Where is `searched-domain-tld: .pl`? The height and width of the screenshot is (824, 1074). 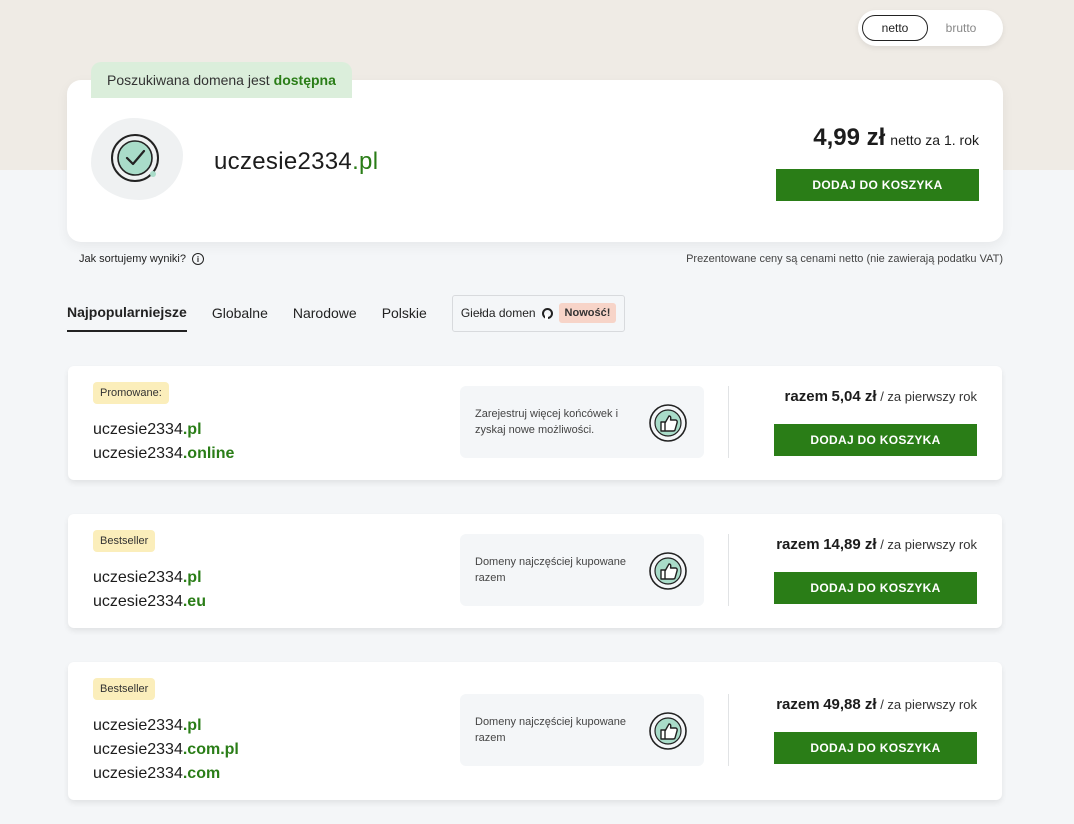
searched-domain-tld: .pl is located at coordinates (365, 161).